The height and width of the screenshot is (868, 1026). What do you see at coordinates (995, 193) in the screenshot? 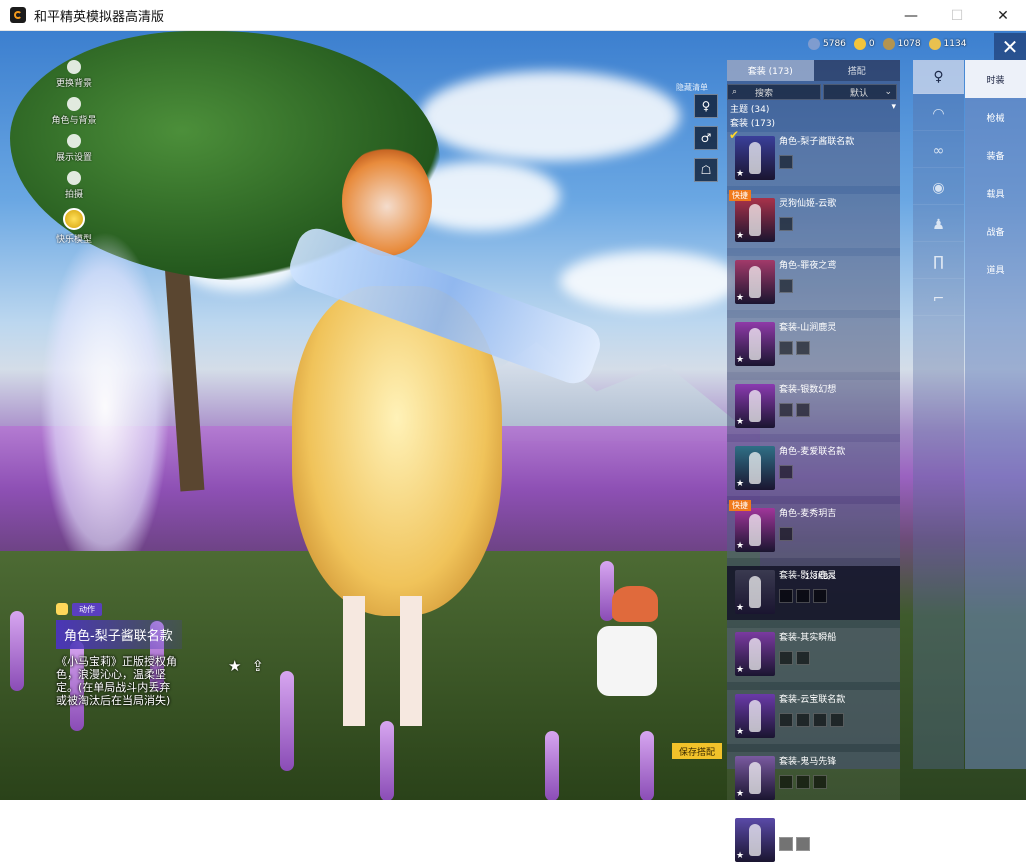
I see `nav-item: 载具` at bounding box center [995, 193].